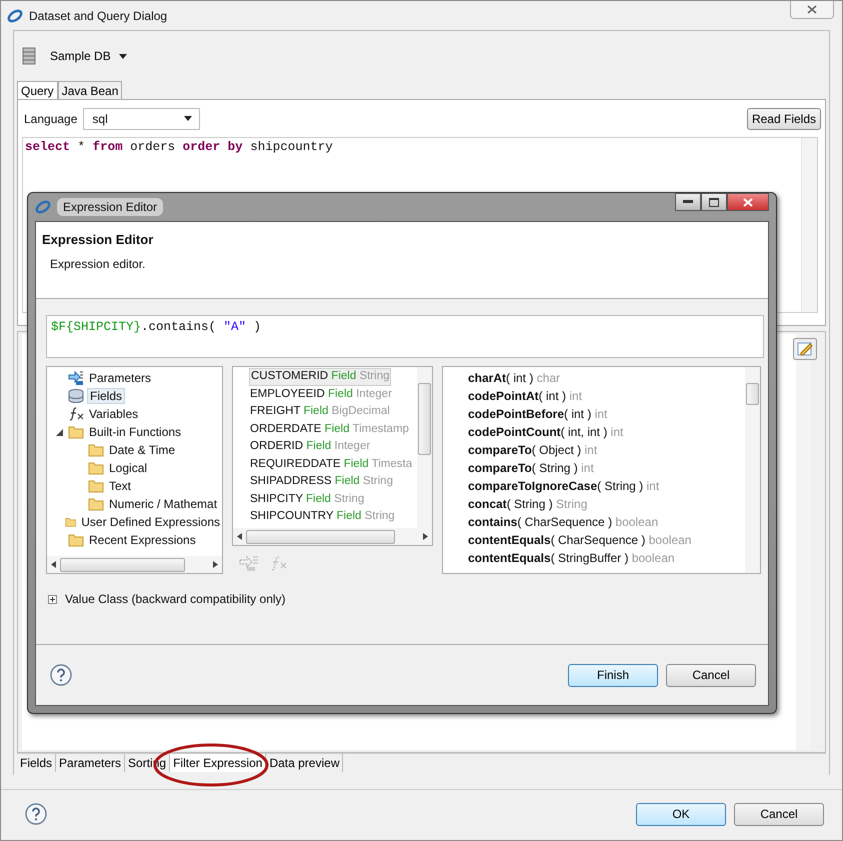 The image size is (843, 841). I want to click on language-label: Language, so click(51, 119).